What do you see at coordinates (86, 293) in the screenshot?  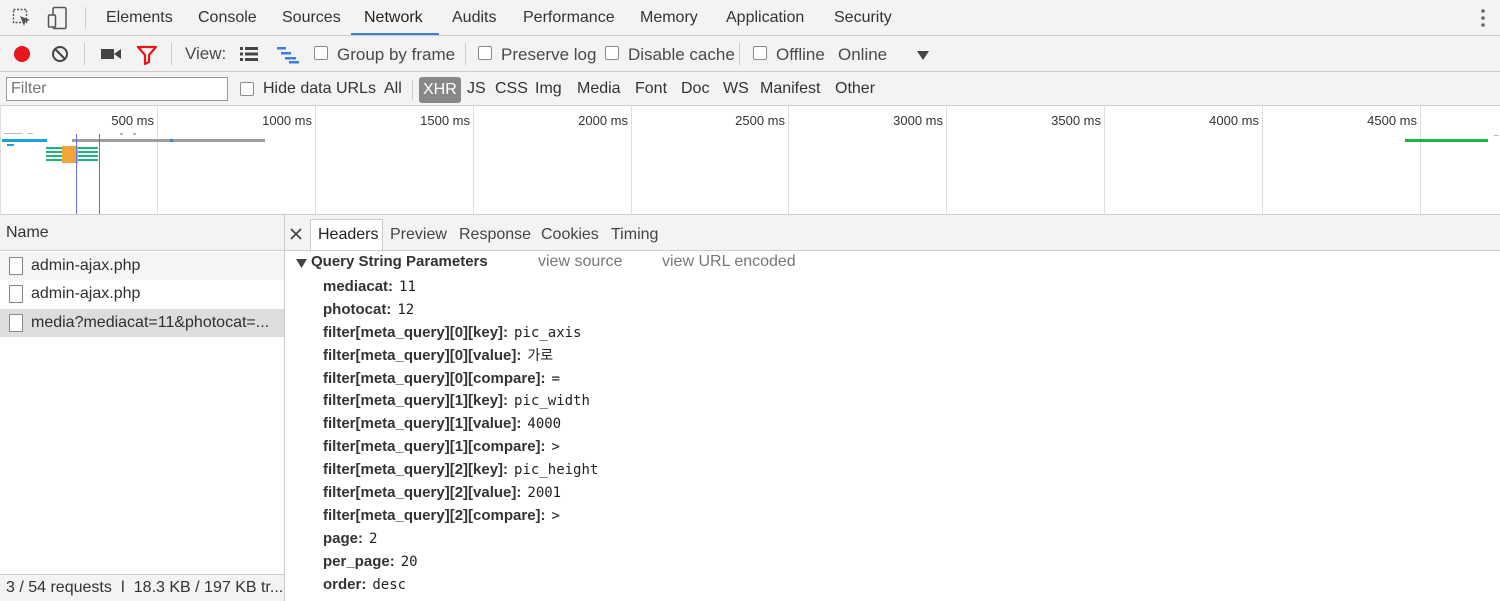 I see `request-name: admin-ajax.php` at bounding box center [86, 293].